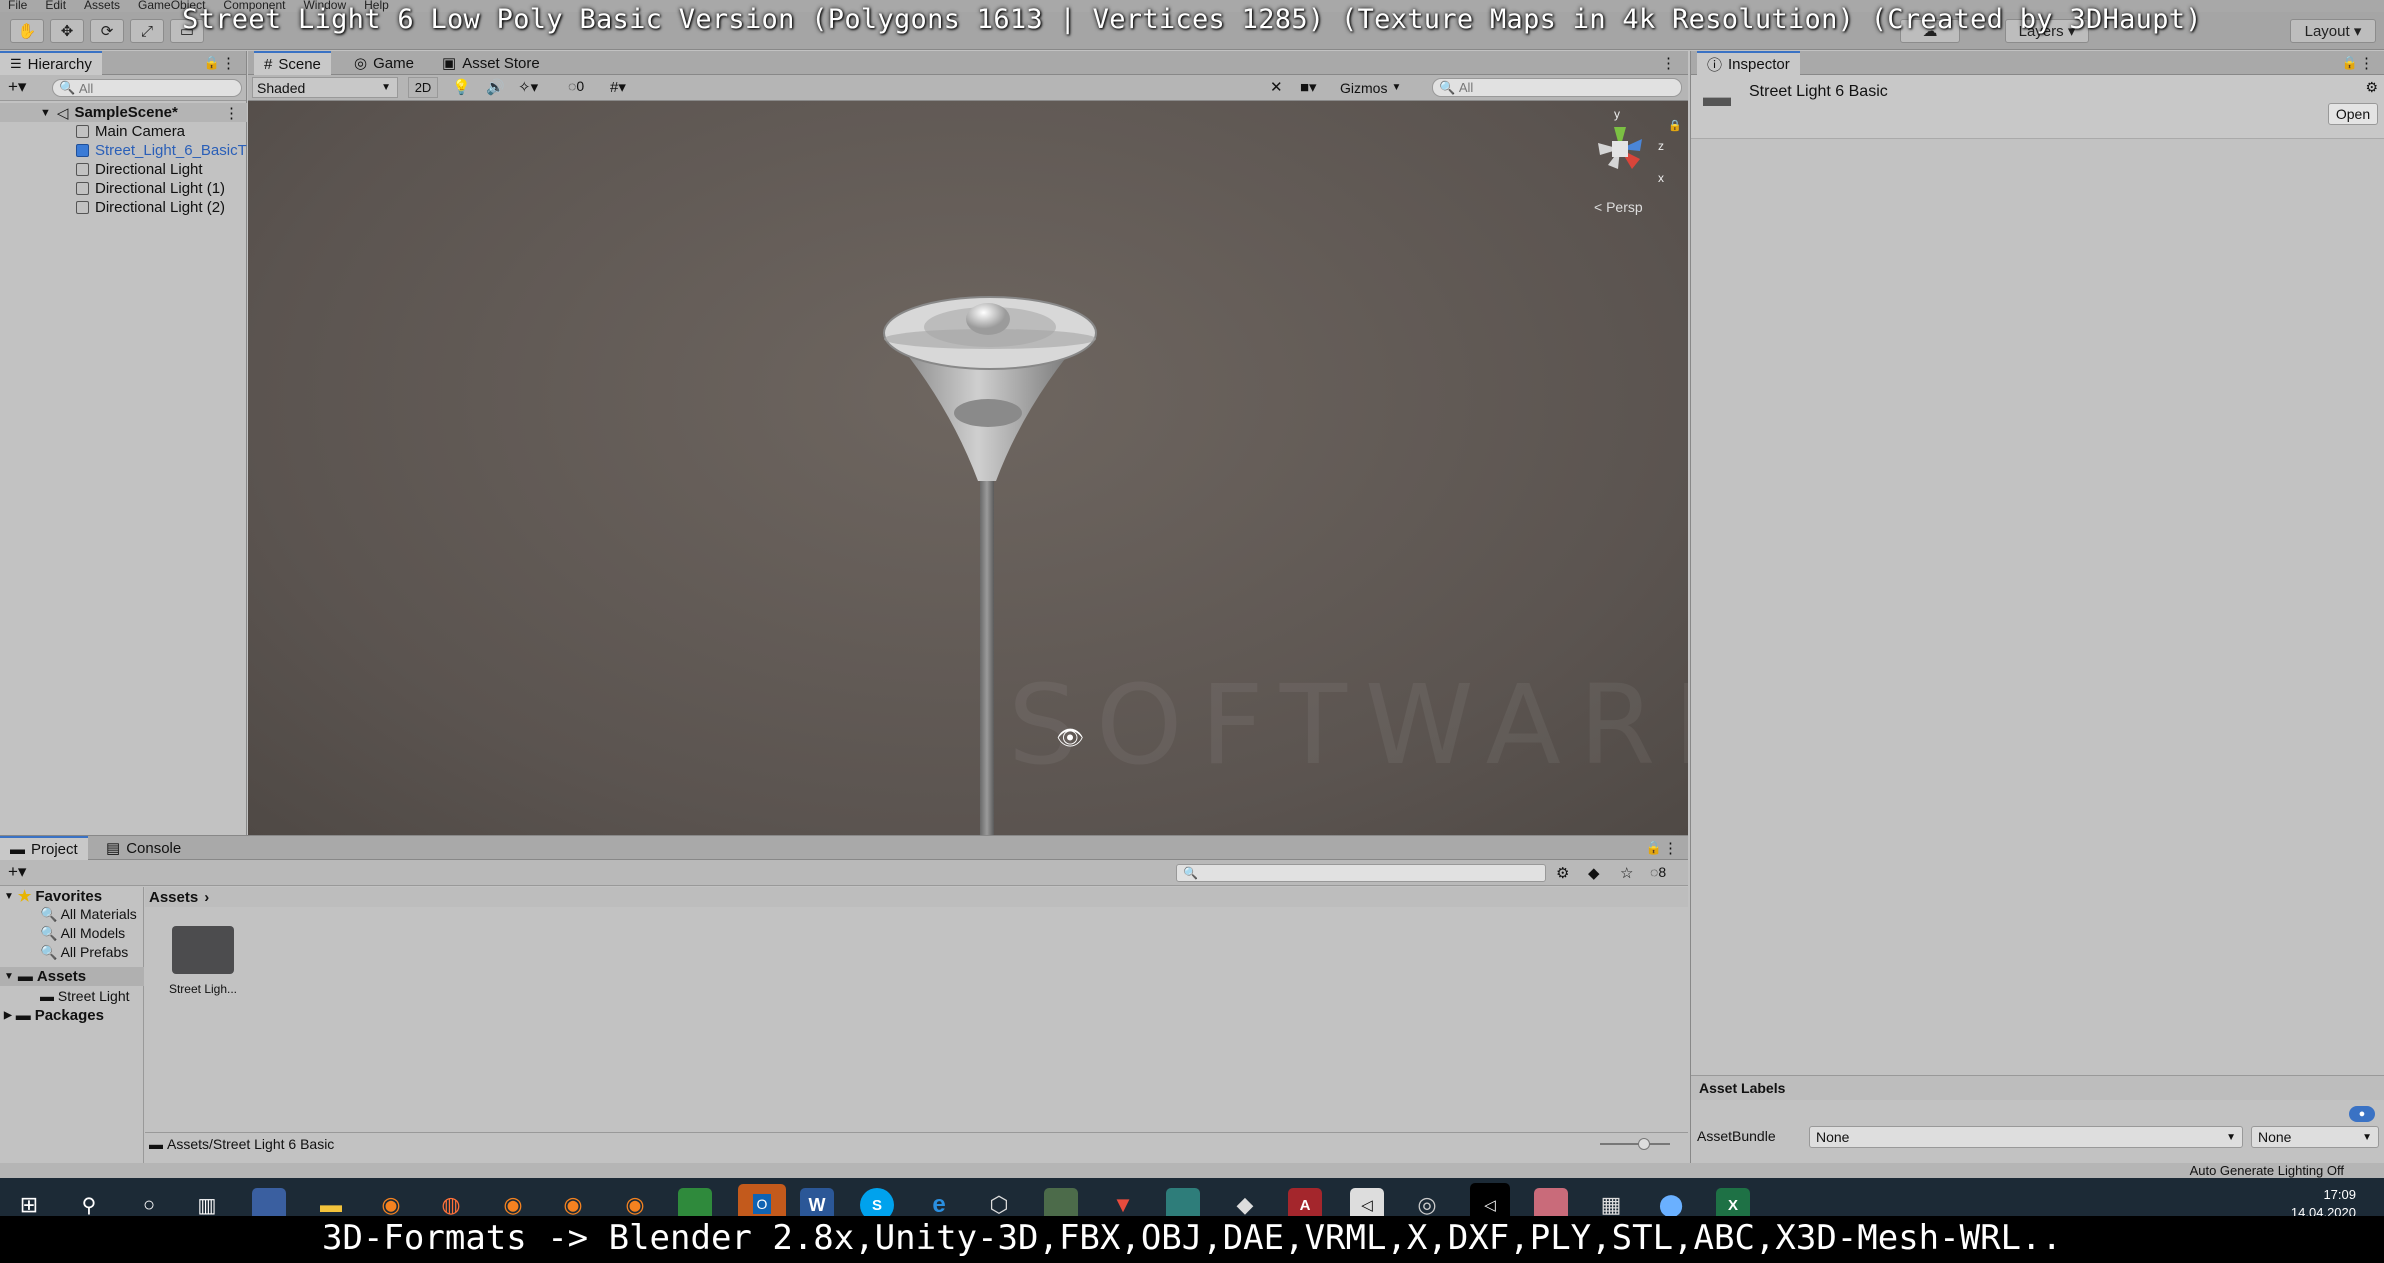 Image resolution: width=2384 pixels, height=1263 pixels. What do you see at coordinates (84, 952) in the screenshot?
I see `list-item: 🔍 All Prefabs` at bounding box center [84, 952].